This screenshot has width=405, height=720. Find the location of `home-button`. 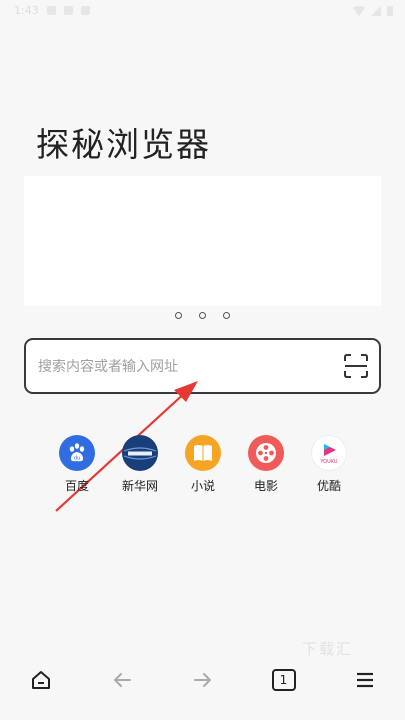

home-button is located at coordinates (41, 680).